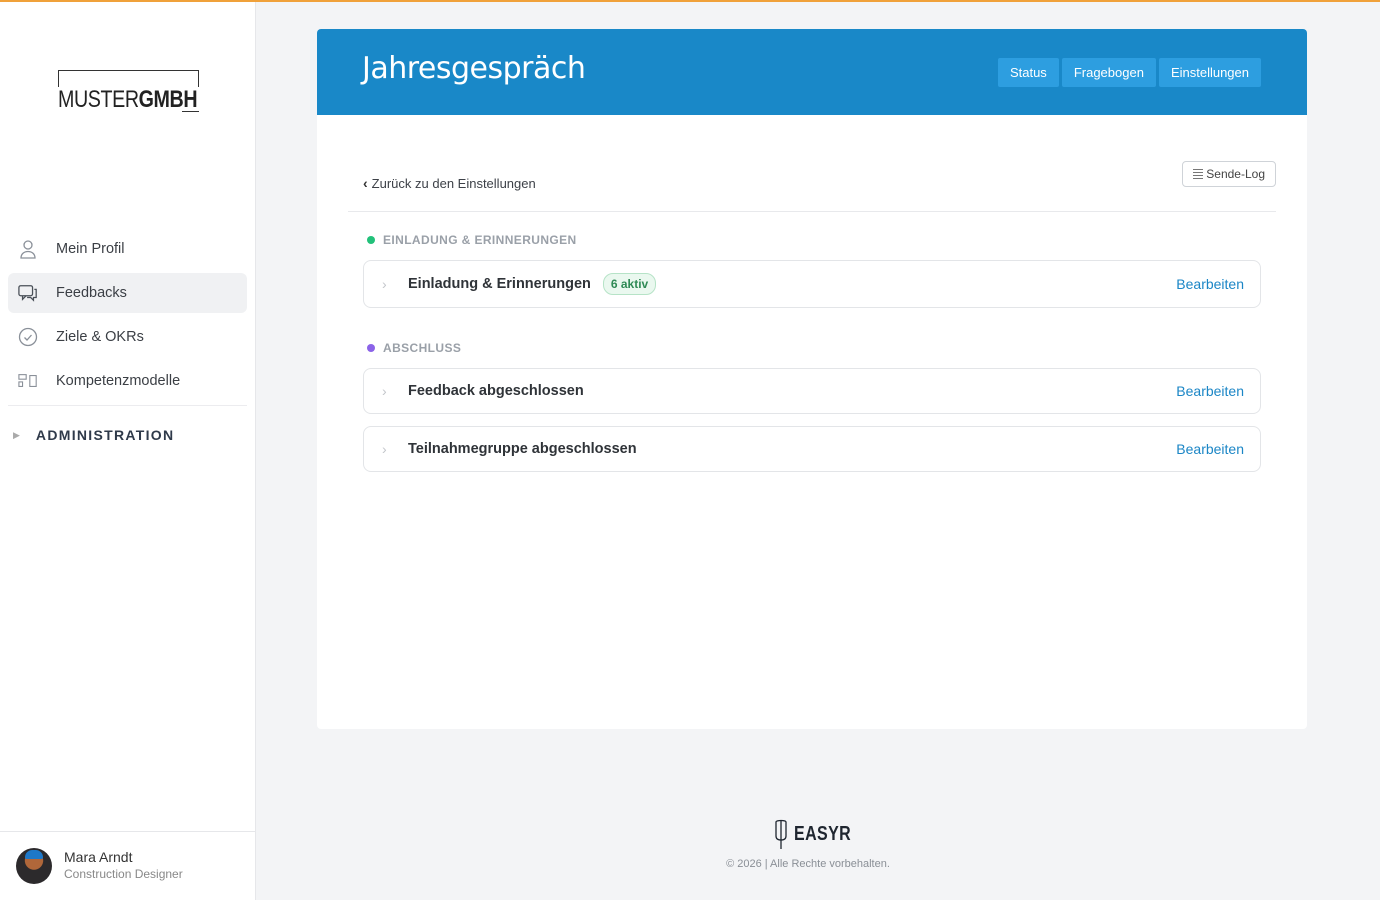  What do you see at coordinates (123, 866) in the screenshot?
I see `user-info: Mara Arndt Construction Designer` at bounding box center [123, 866].